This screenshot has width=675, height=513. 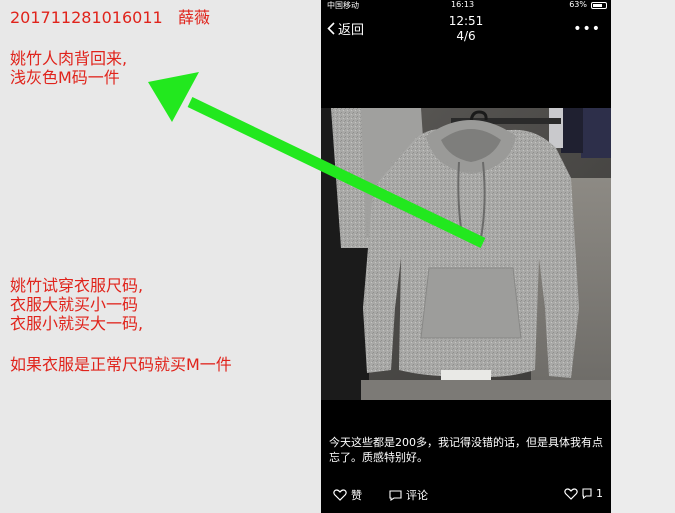 I want to click on status-clock: 16:13, so click(x=463, y=4).